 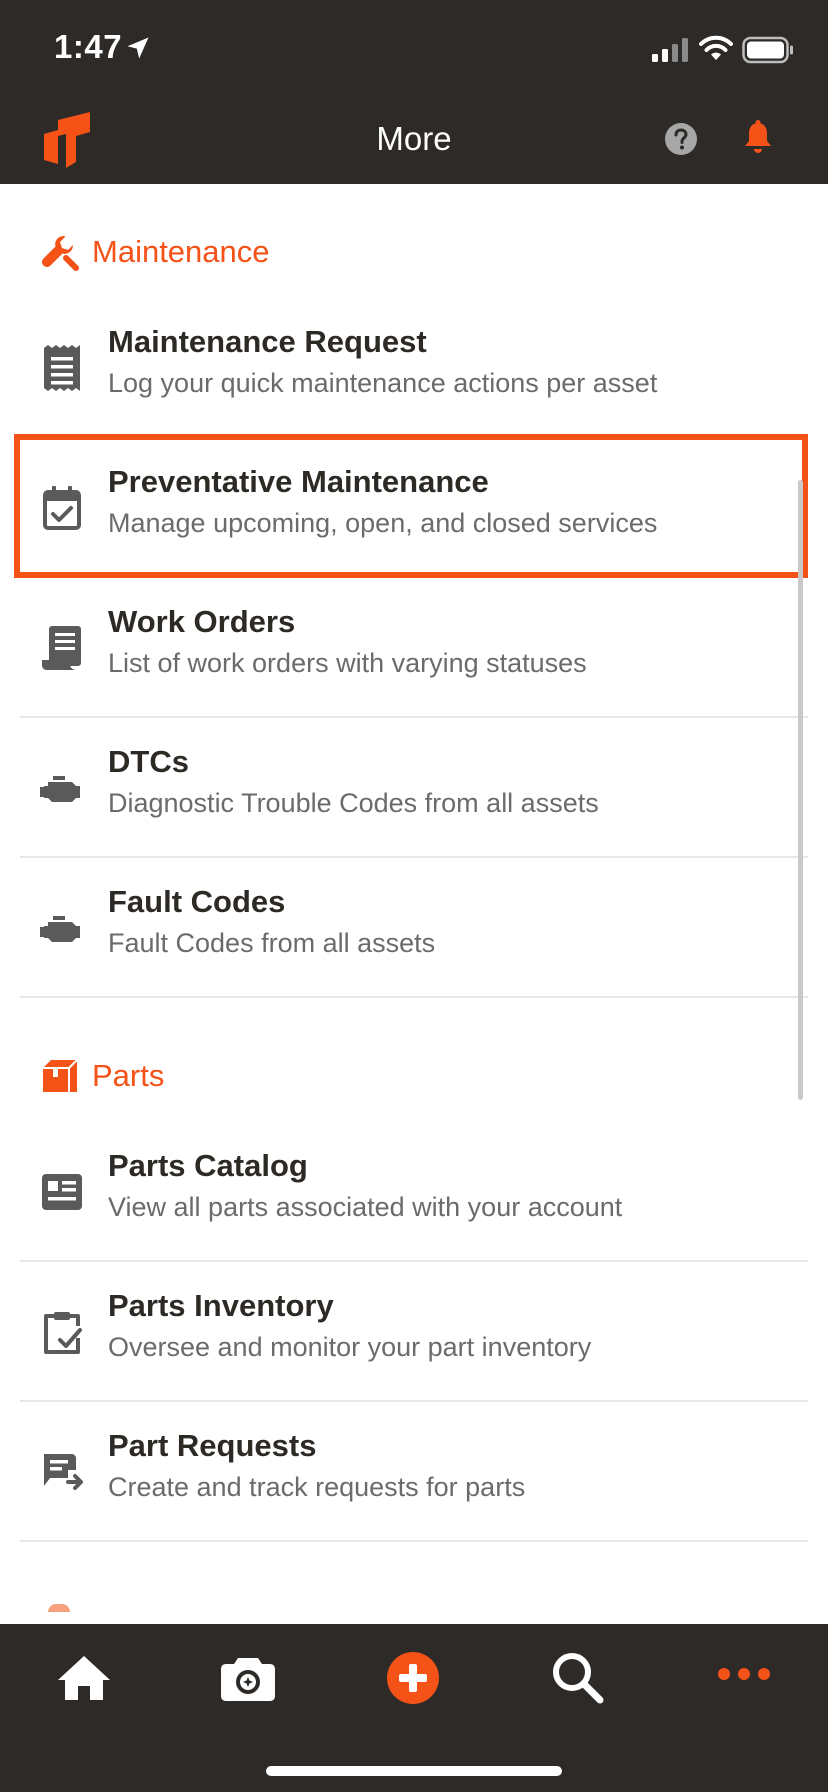 I want to click on section-label-maintenance: Maintenance, so click(x=181, y=251).